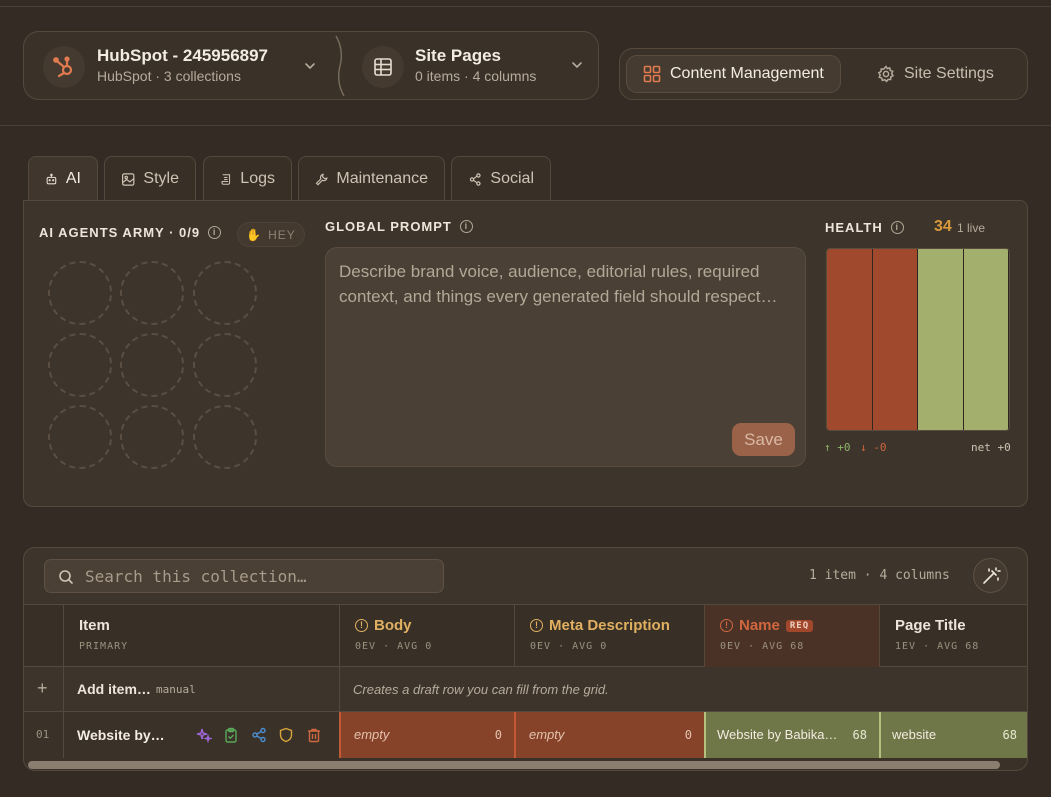 The width and height of the screenshot is (1051, 797). I want to click on column-item-sub: PRIMARY, so click(104, 646).